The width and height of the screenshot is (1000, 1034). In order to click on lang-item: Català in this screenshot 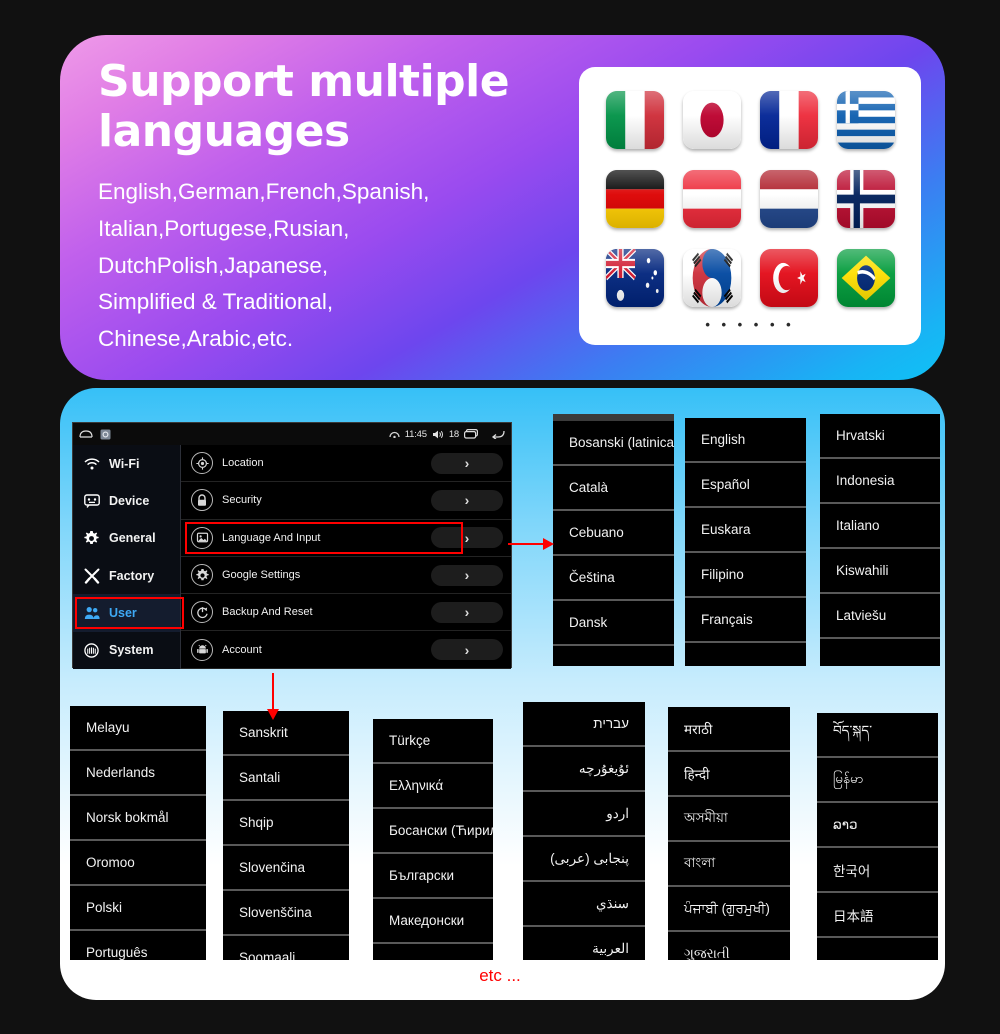, I will do `click(613, 488)`.